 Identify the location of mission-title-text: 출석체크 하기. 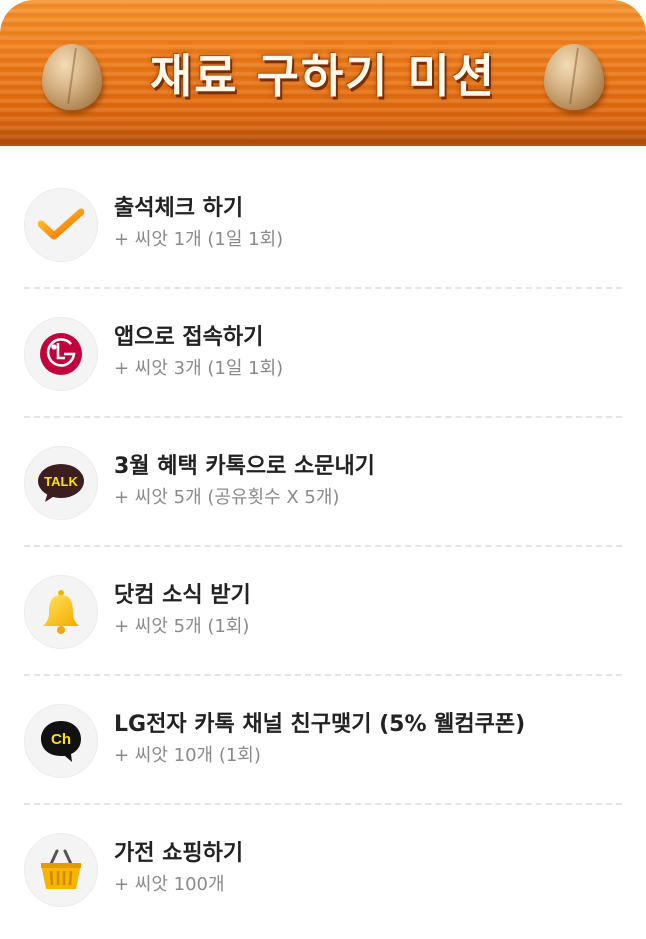
(179, 208).